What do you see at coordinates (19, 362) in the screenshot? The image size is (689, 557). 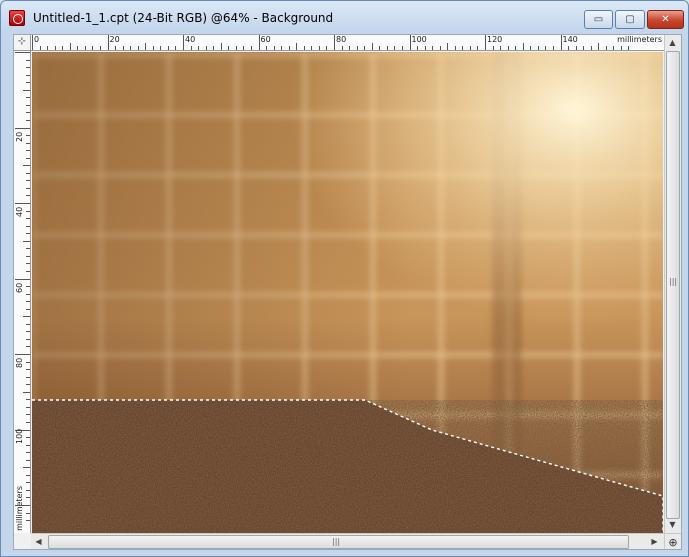 I see `ruler-label: 80` at bounding box center [19, 362].